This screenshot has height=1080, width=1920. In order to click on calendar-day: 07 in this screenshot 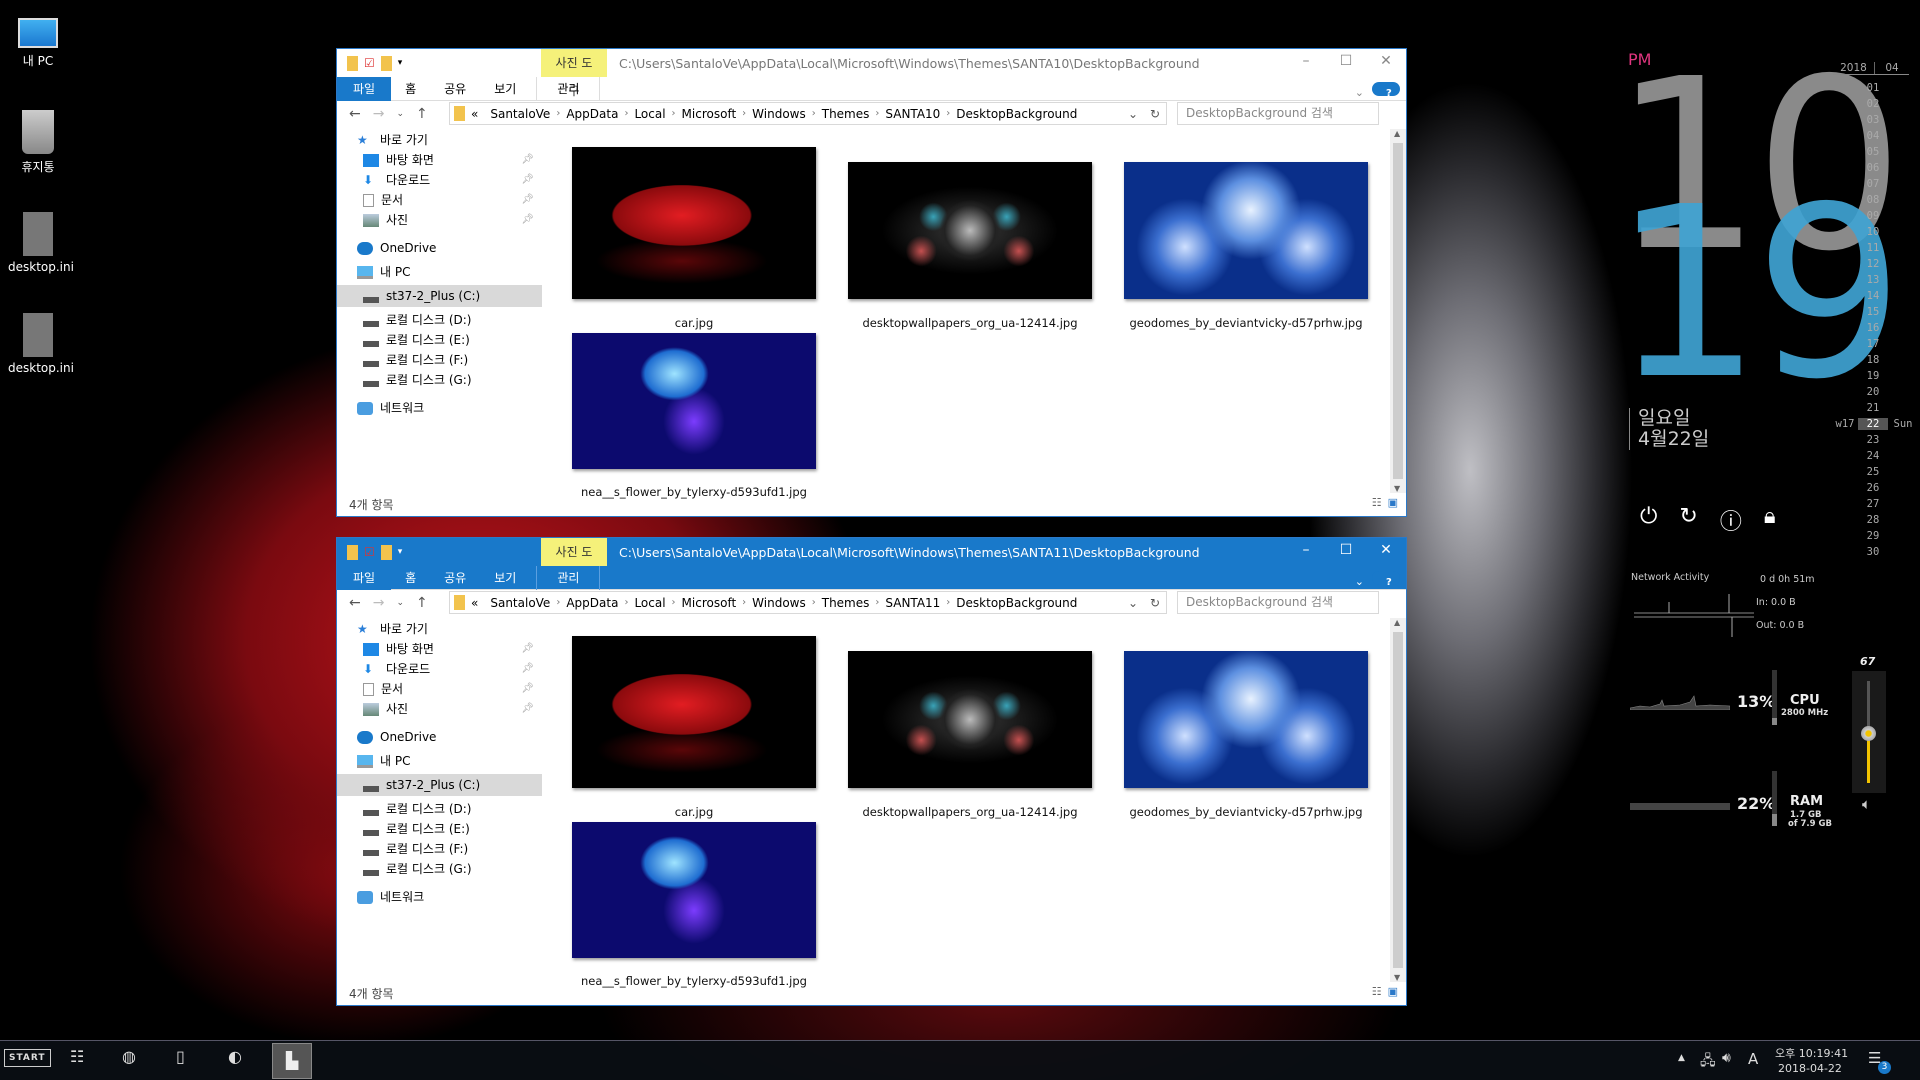, I will do `click(1873, 184)`.